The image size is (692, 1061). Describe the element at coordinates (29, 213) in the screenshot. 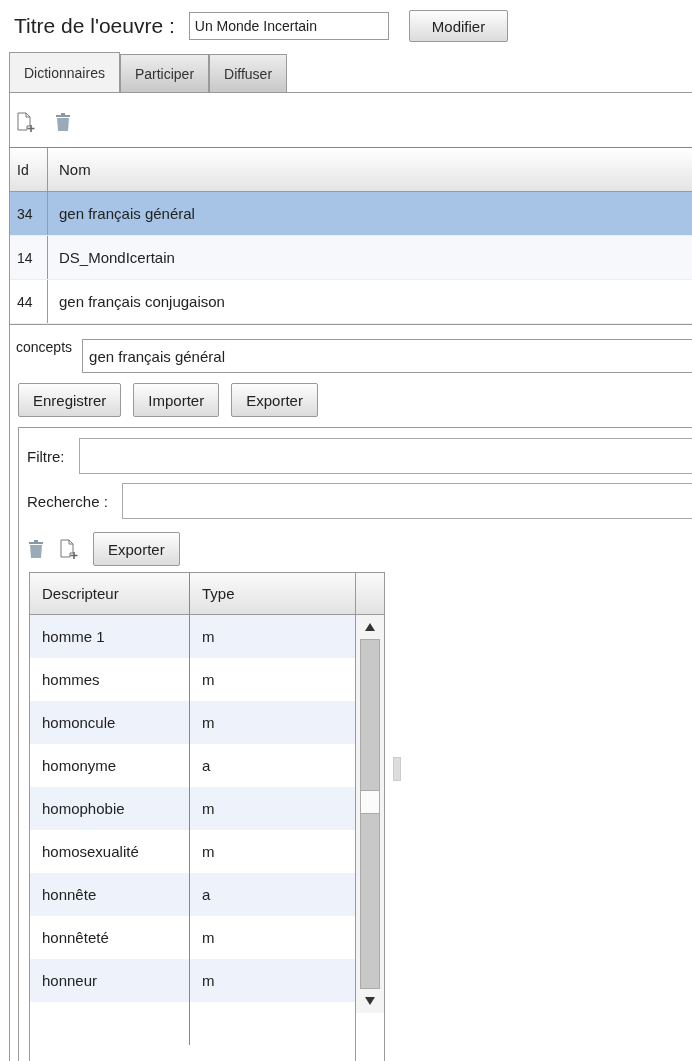

I see `table-cell: 34` at that location.